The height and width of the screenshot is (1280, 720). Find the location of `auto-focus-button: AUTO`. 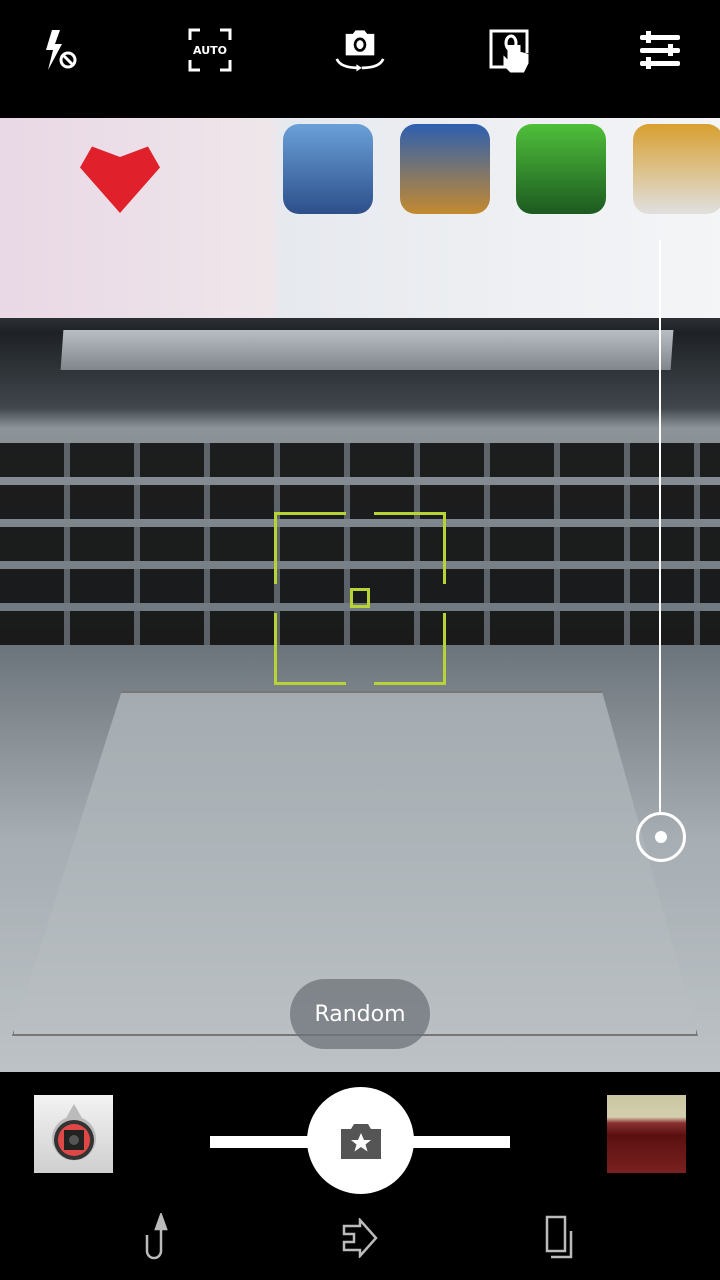

auto-focus-button: AUTO is located at coordinates (210, 50).